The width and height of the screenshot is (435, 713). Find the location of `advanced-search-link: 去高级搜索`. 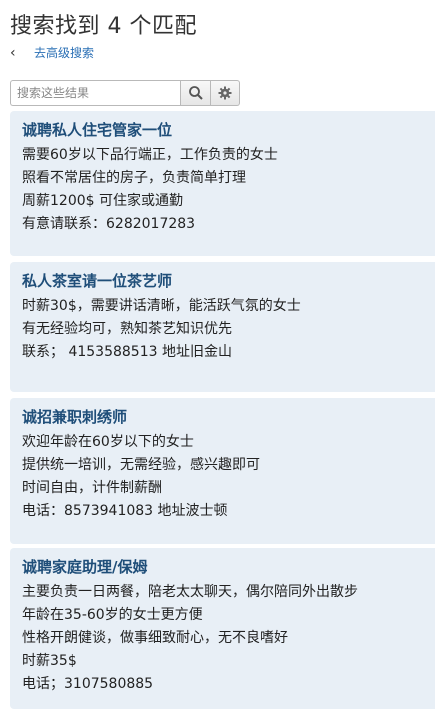

advanced-search-link: 去高级搜索 is located at coordinates (64, 52).